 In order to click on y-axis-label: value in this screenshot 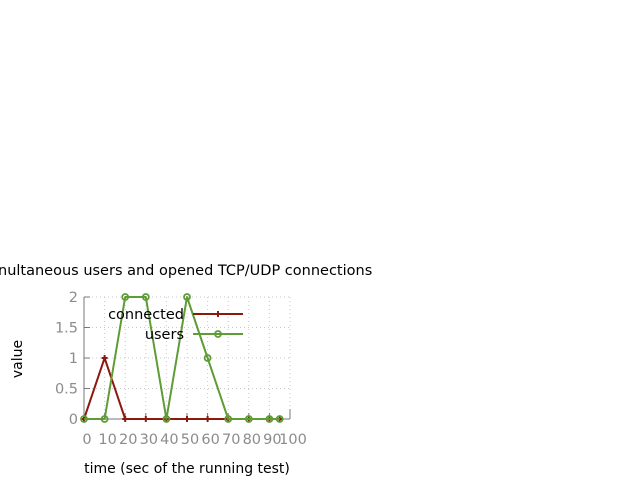, I will do `click(18, 359)`.